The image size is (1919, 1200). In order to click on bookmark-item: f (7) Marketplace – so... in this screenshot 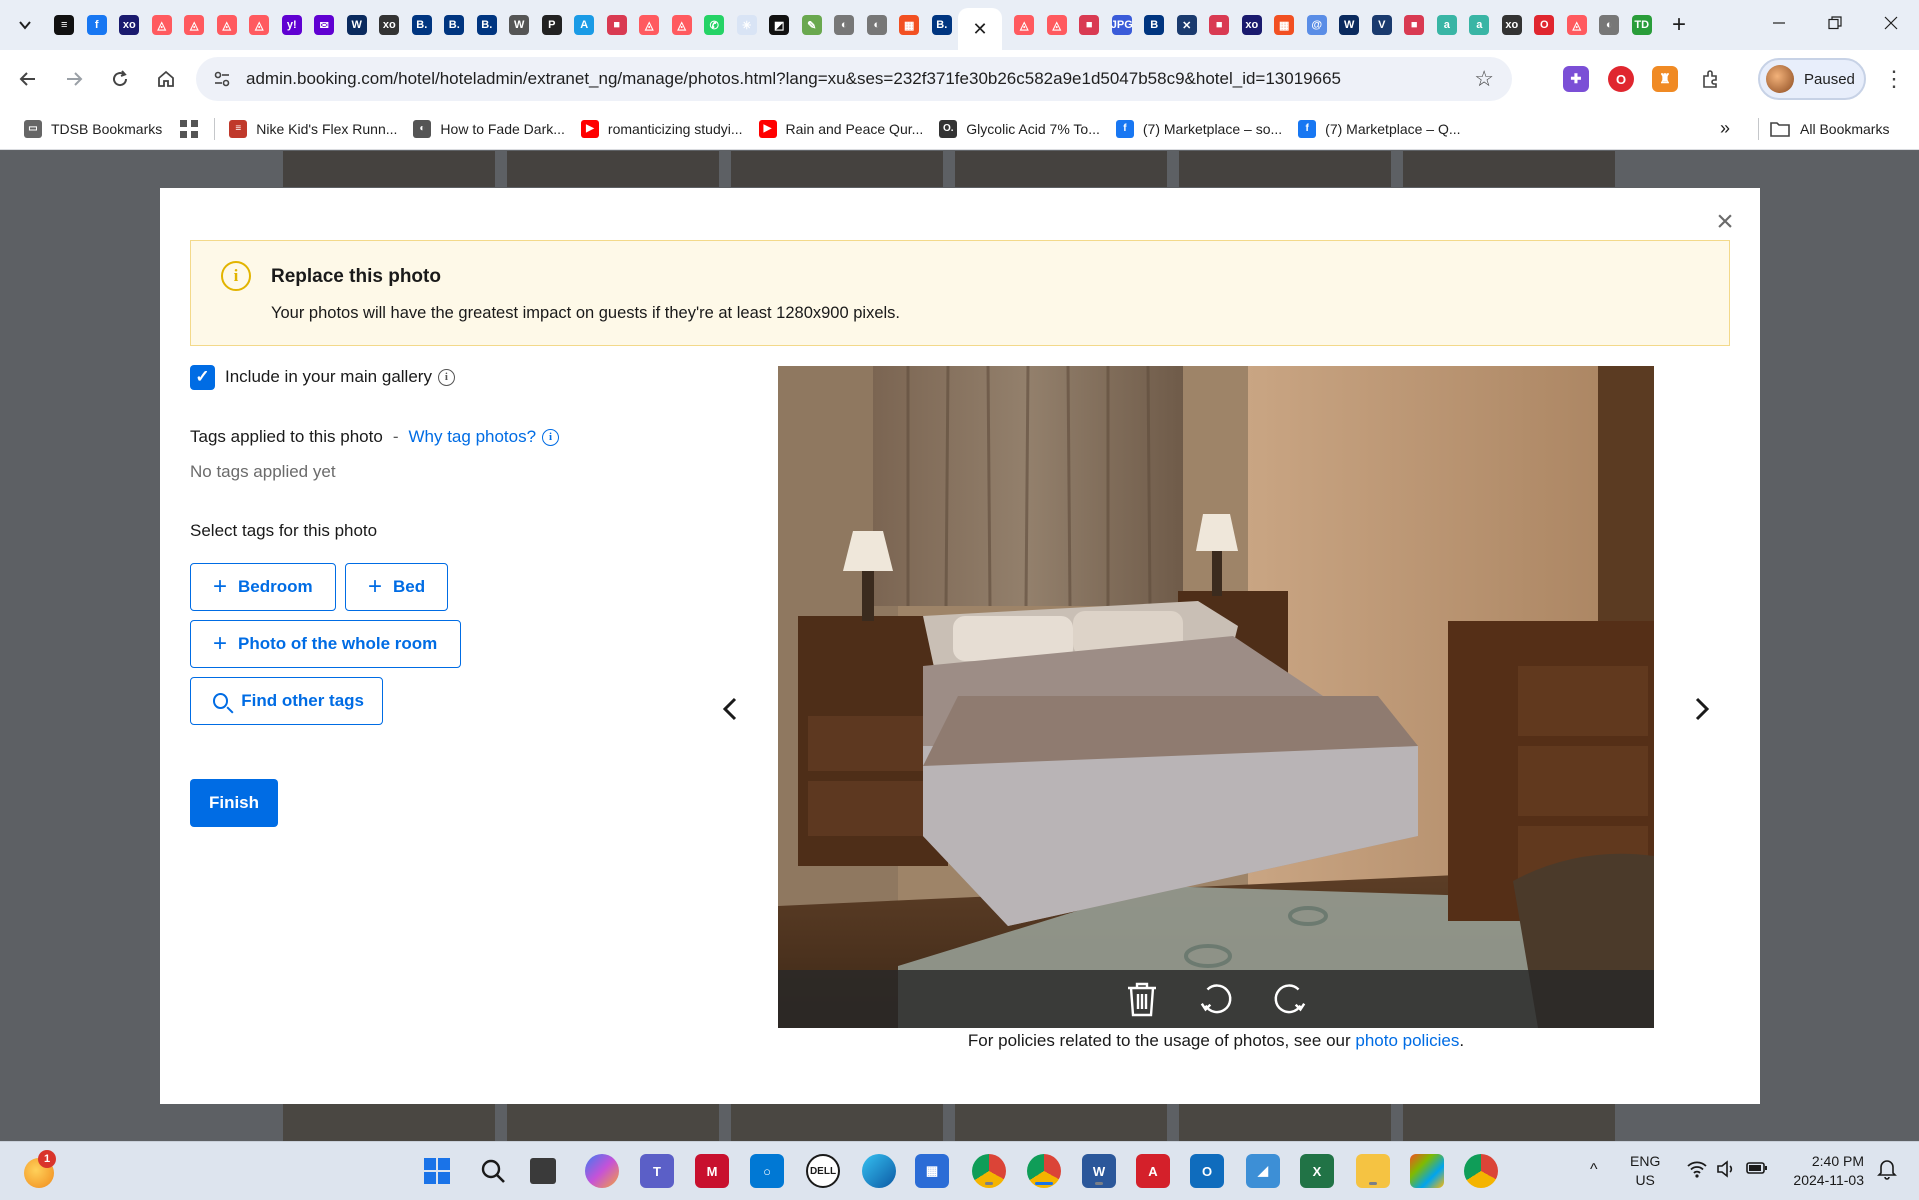, I will do `click(1199, 129)`.